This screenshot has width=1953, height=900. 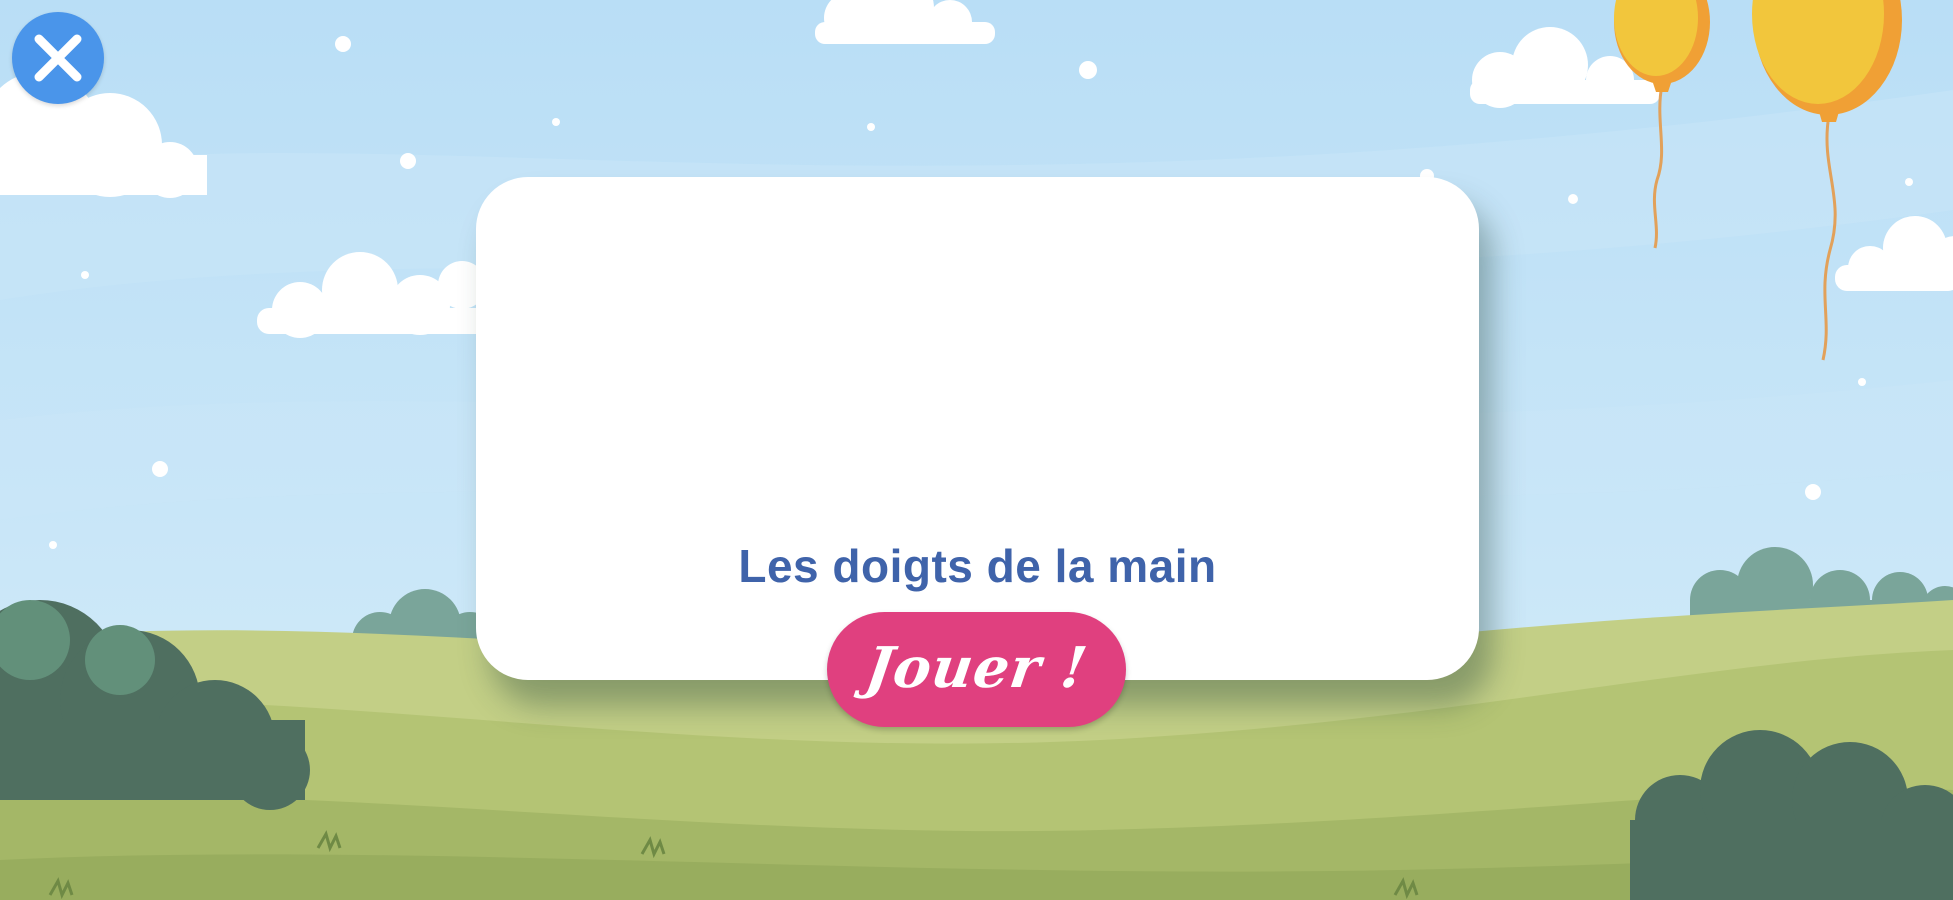 I want to click on play-button-label: Jouer !, so click(x=976, y=667).